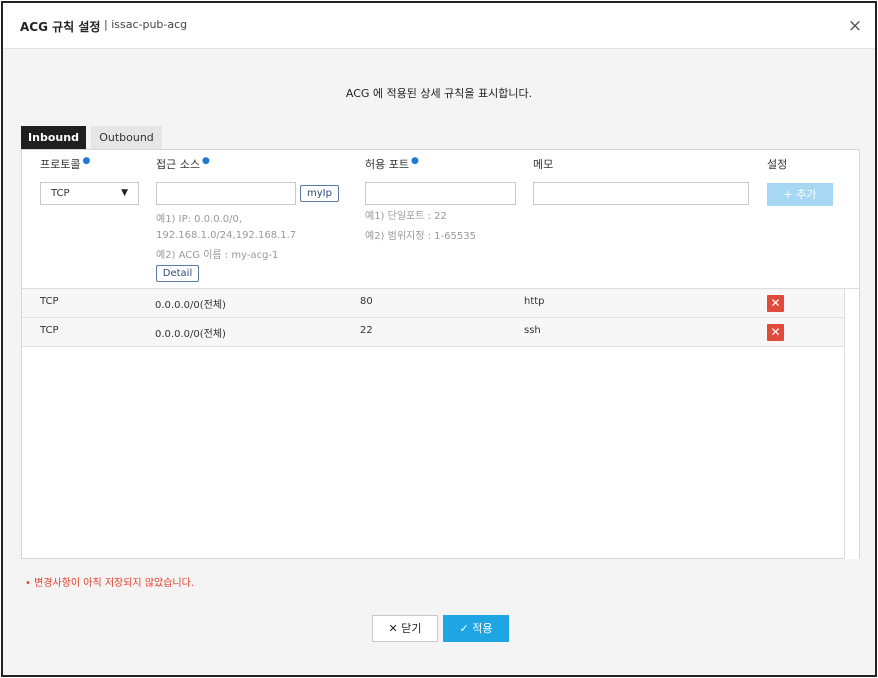 This screenshot has width=878, height=678. Describe the element at coordinates (366, 330) in the screenshot. I see `rule-port: 22` at that location.